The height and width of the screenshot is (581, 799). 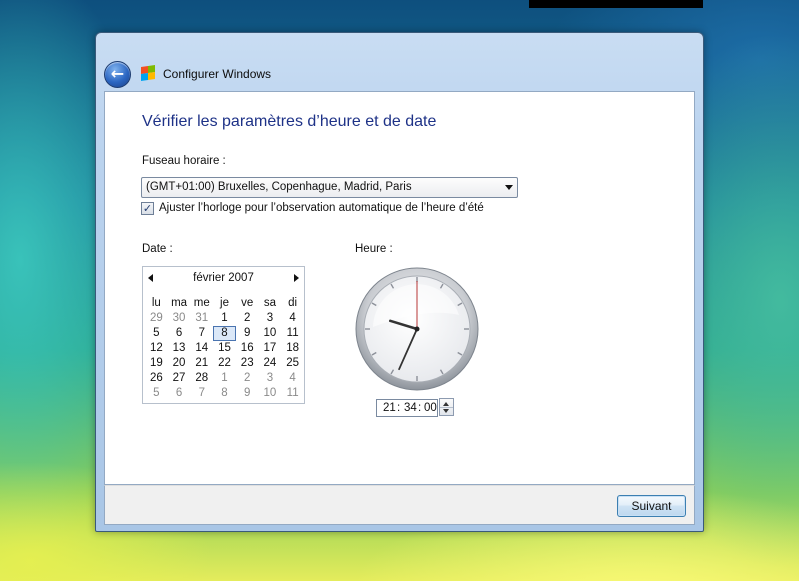 What do you see at coordinates (201, 303) in the screenshot?
I see `weekday-header: me` at bounding box center [201, 303].